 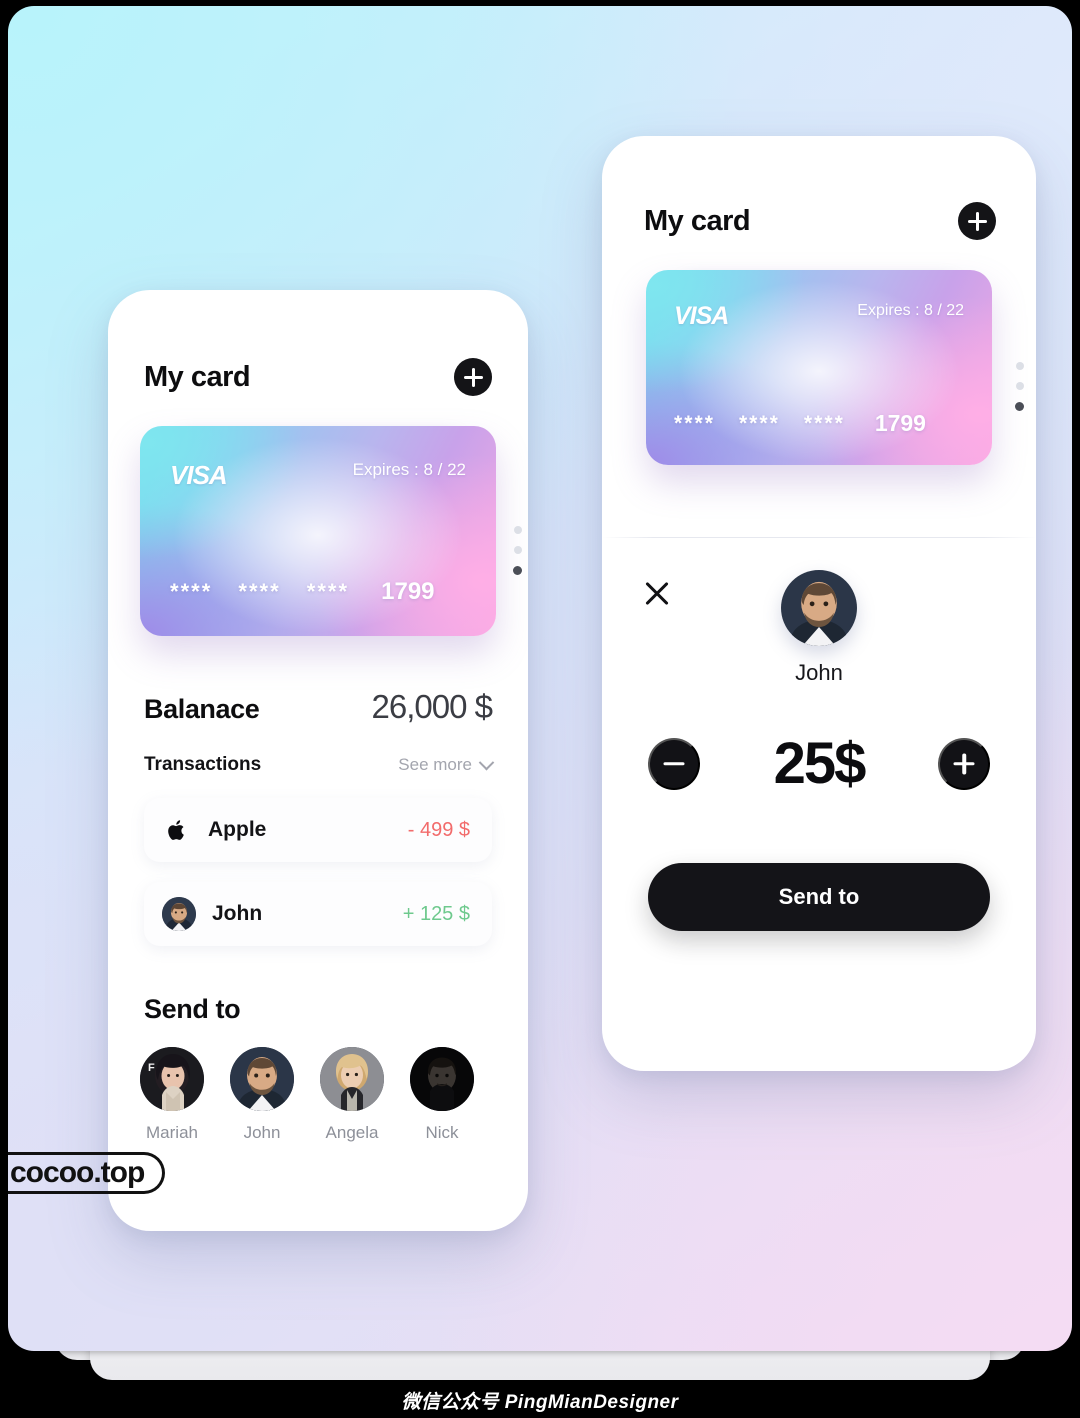 What do you see at coordinates (318, 707) in the screenshot?
I see `balance-row: Balanace 26,000 $` at bounding box center [318, 707].